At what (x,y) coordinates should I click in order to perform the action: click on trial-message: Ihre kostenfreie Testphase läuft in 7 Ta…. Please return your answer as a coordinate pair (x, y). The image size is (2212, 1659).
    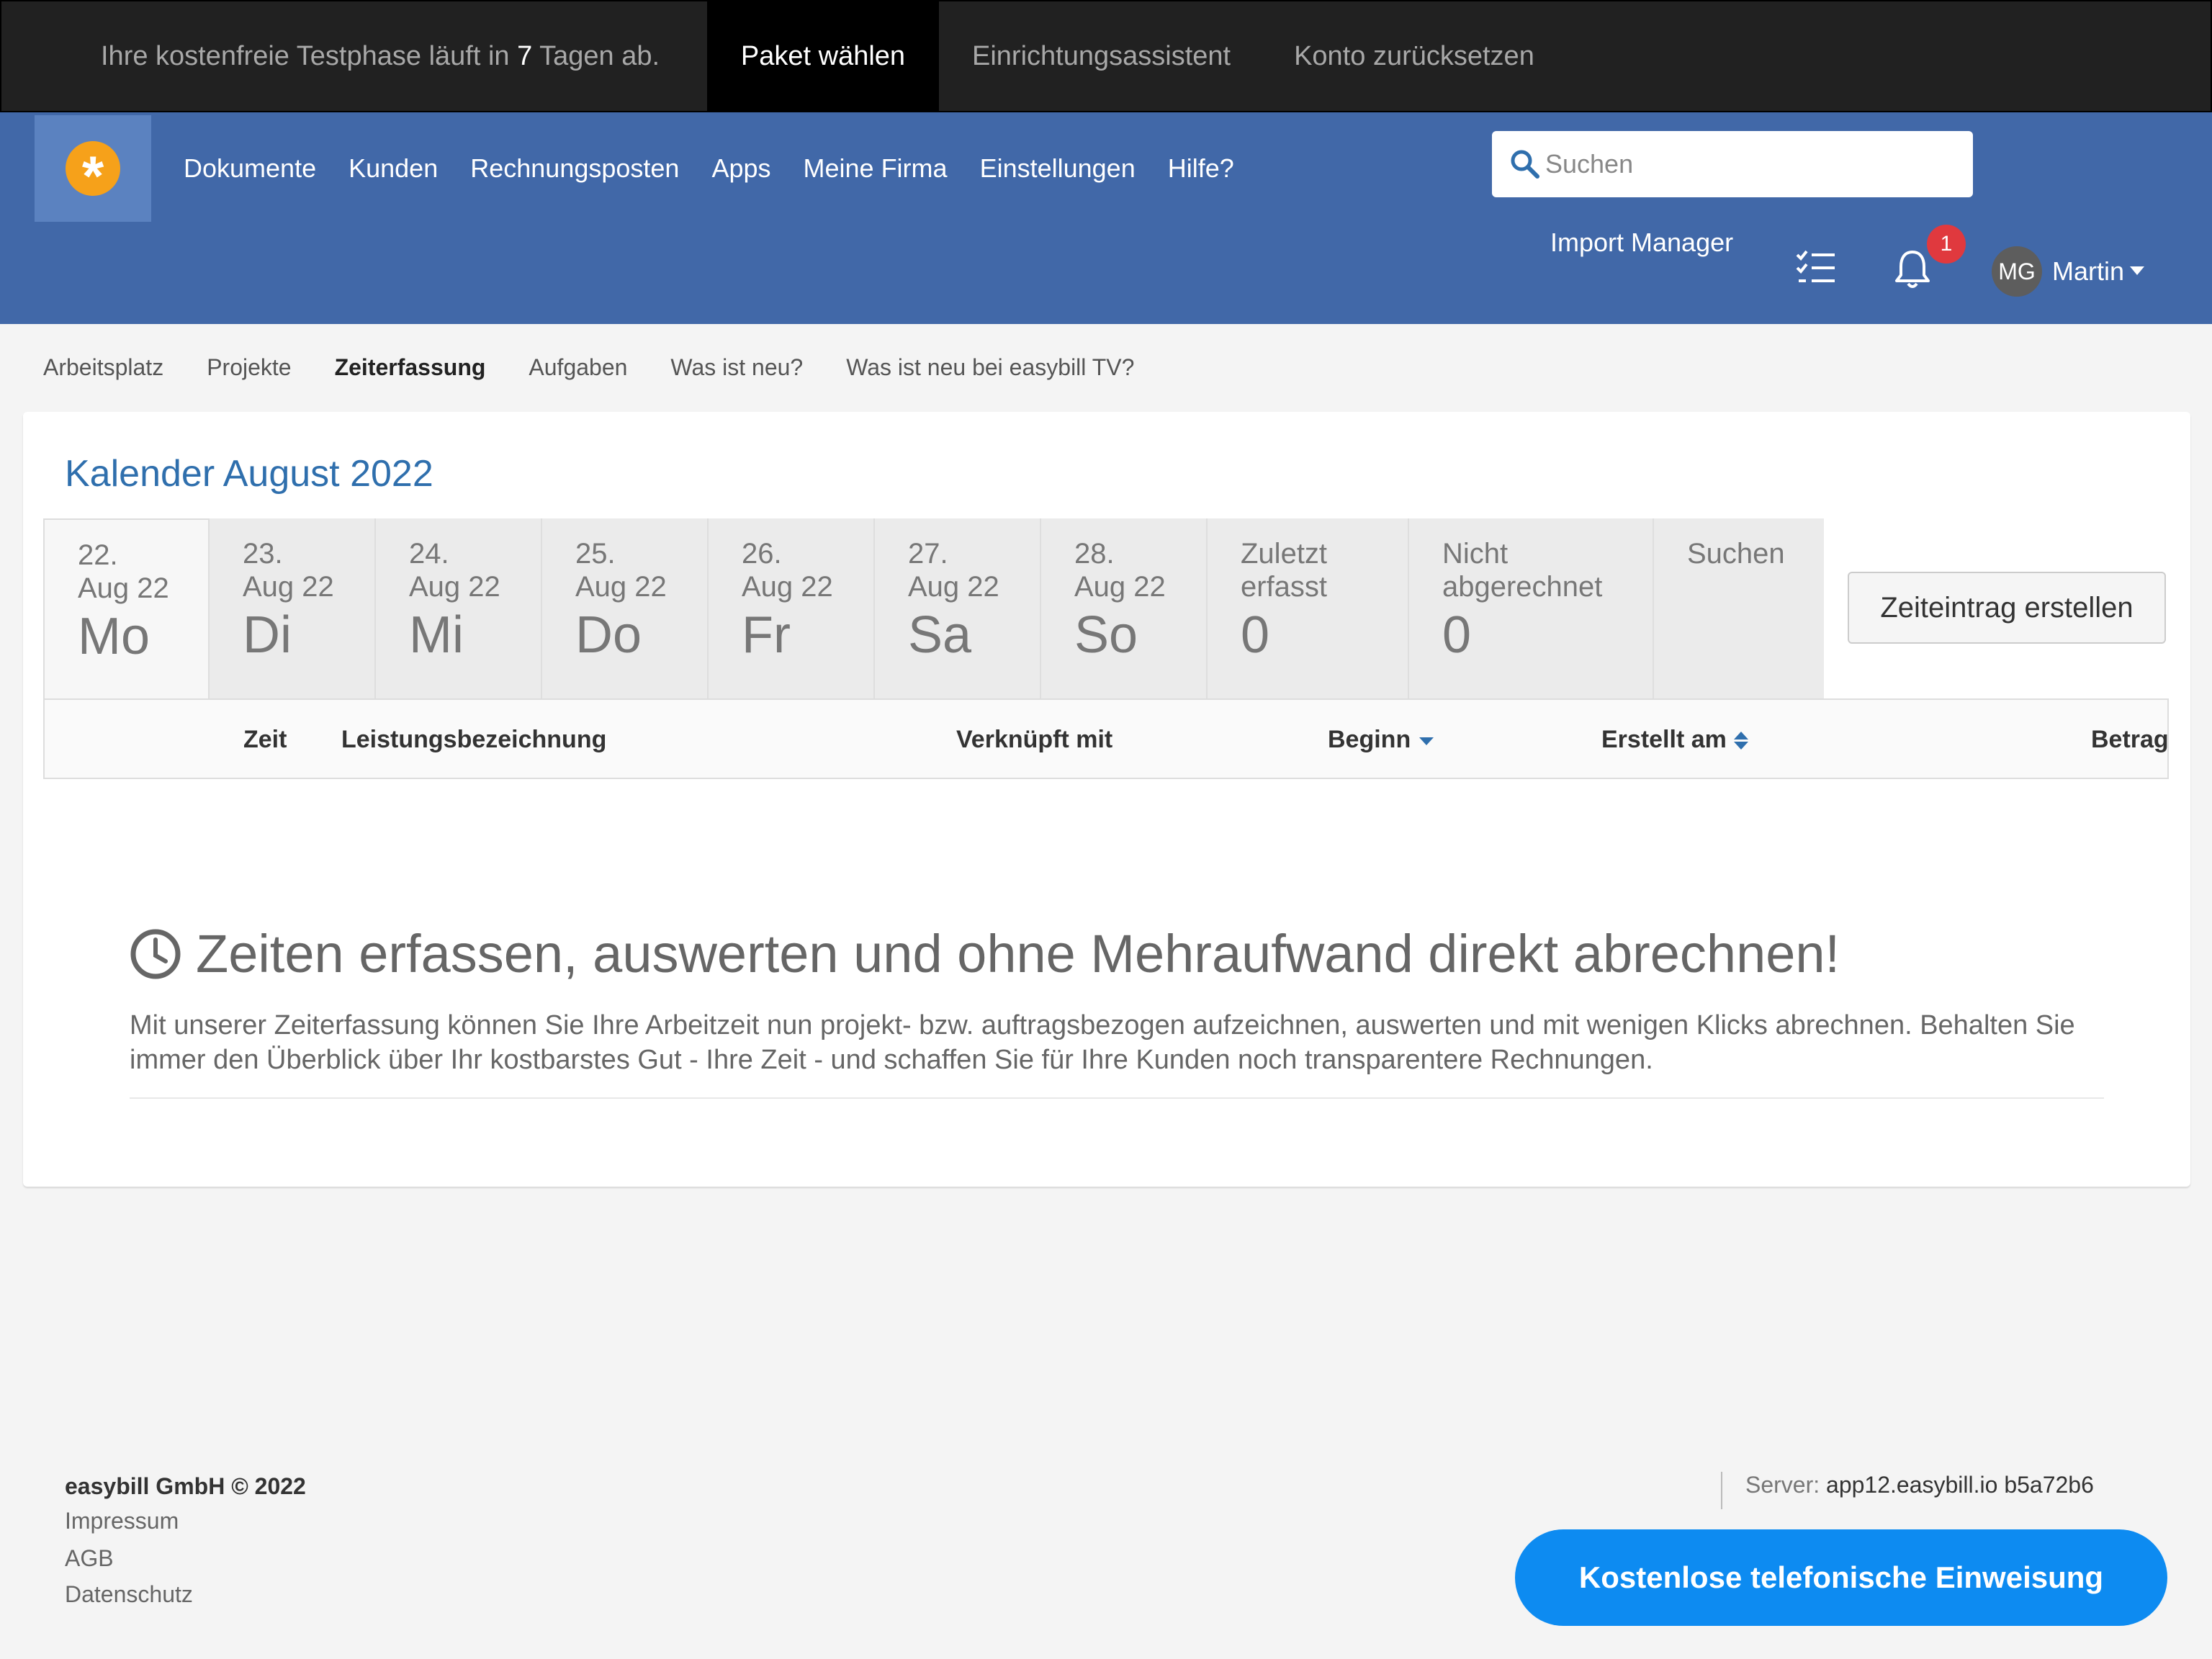
    Looking at the image, I should click on (404, 57).